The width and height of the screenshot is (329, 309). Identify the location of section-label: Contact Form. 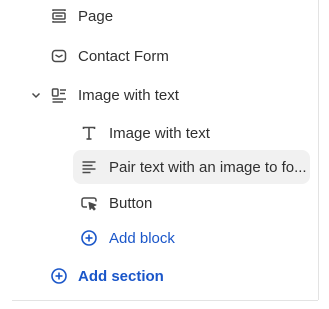
(123, 56).